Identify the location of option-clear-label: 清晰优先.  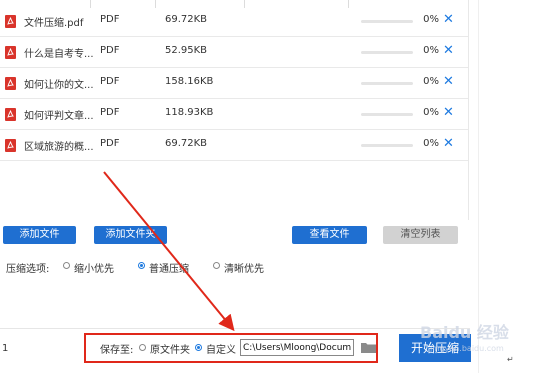
(244, 267).